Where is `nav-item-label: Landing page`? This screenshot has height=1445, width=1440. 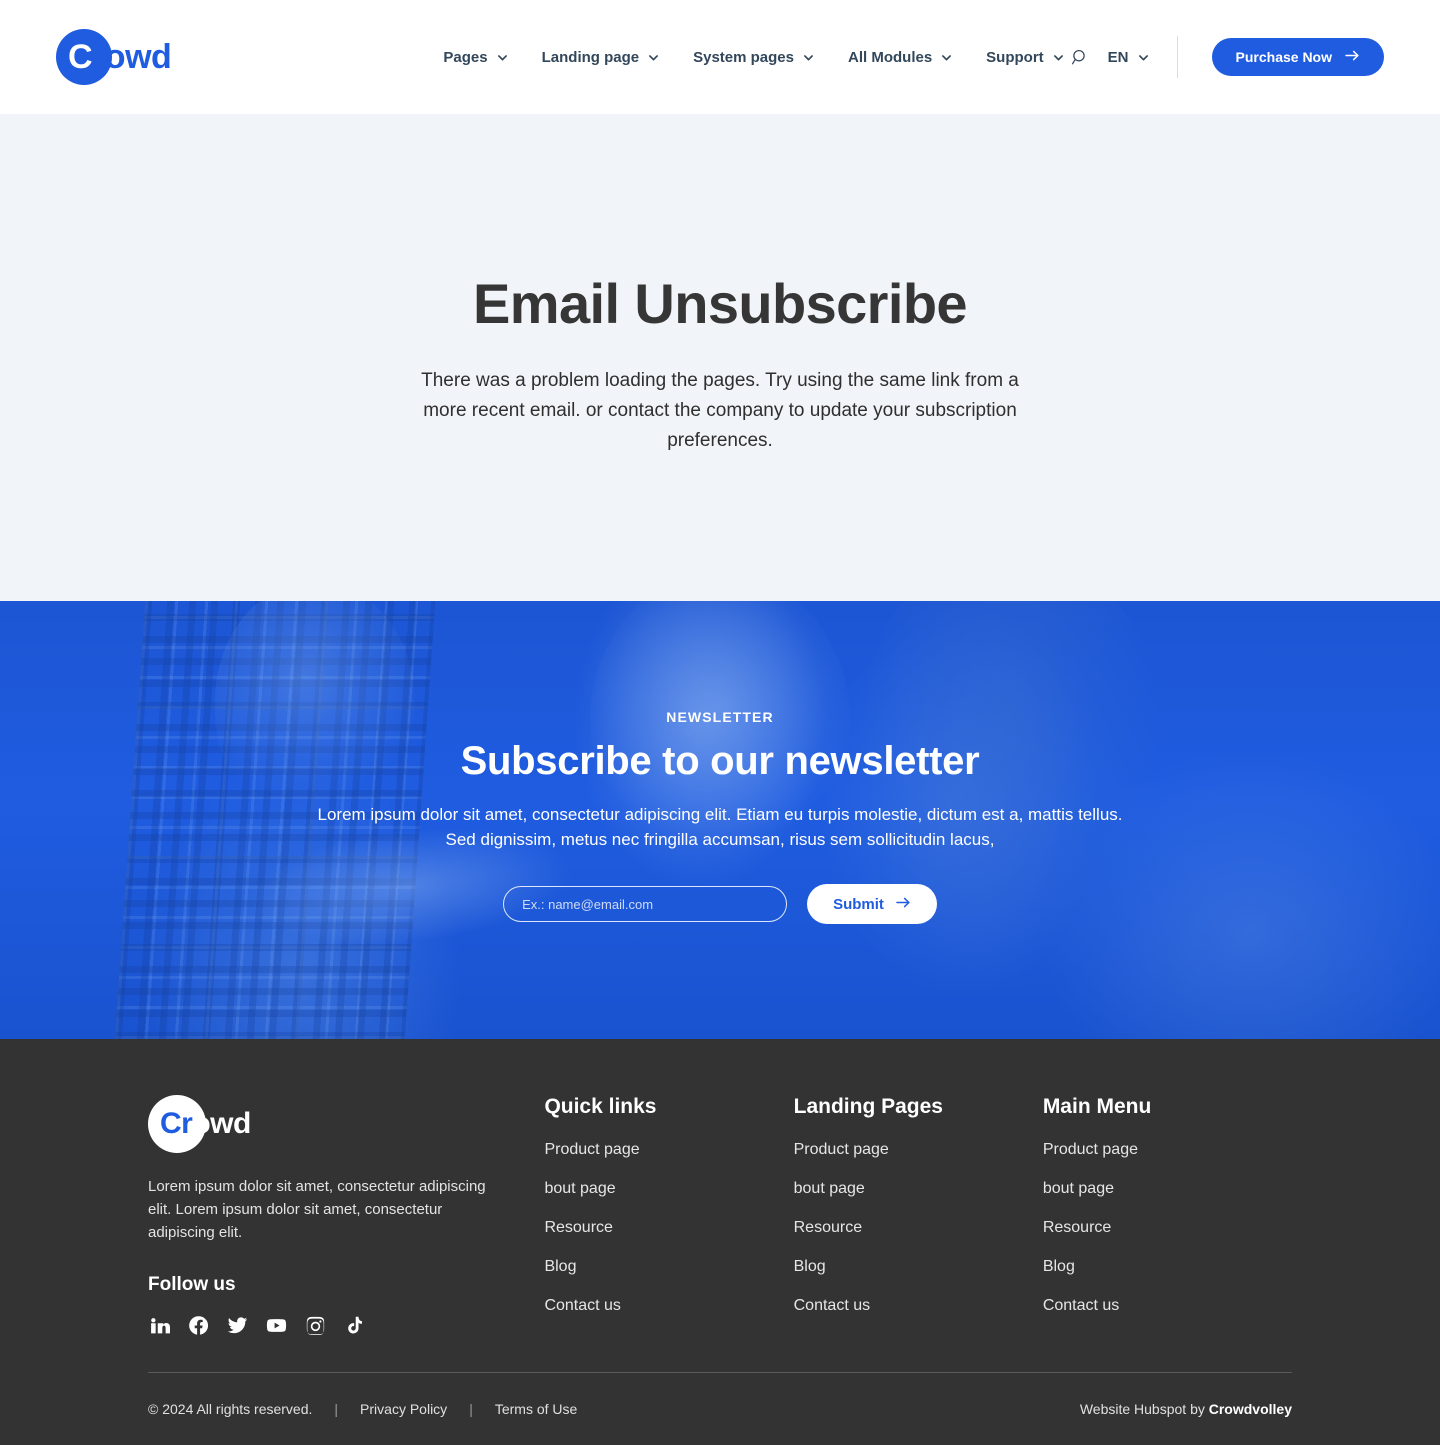 nav-item-label: Landing page is located at coordinates (590, 57).